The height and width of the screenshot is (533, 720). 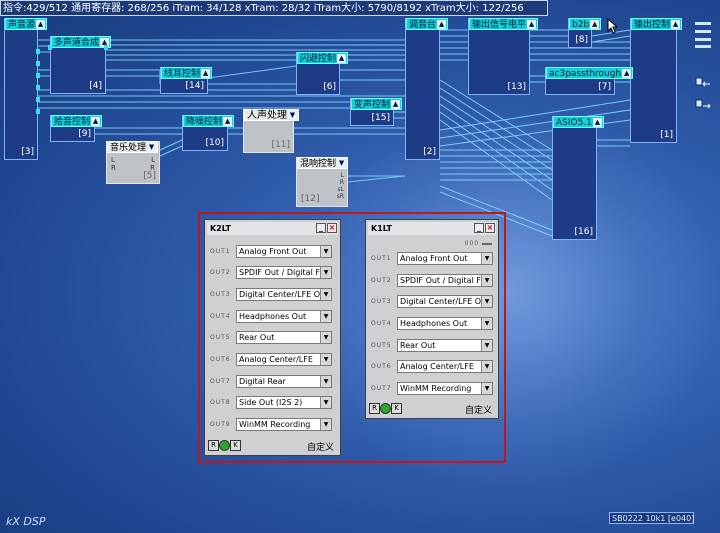 What do you see at coordinates (585, 24) in the screenshot?
I see `module-title: b2b ▲` at bounding box center [585, 24].